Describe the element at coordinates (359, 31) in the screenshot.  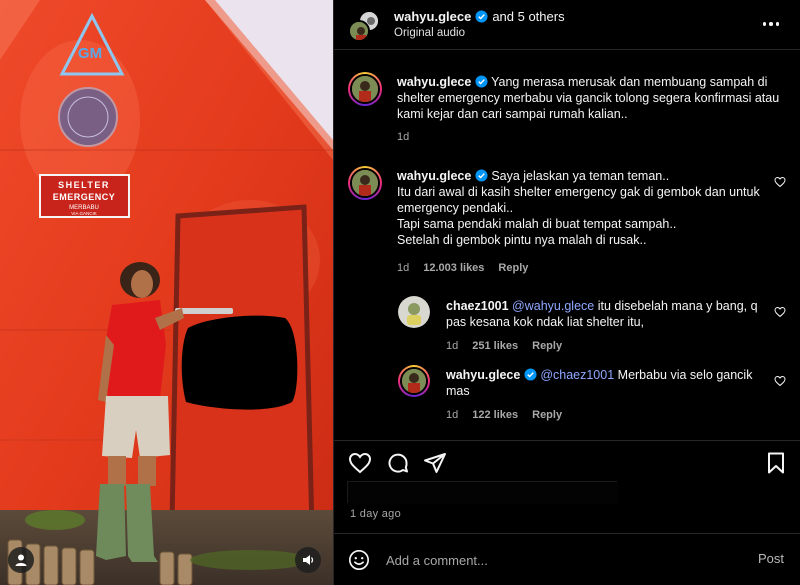
I see `author-avatar` at that location.